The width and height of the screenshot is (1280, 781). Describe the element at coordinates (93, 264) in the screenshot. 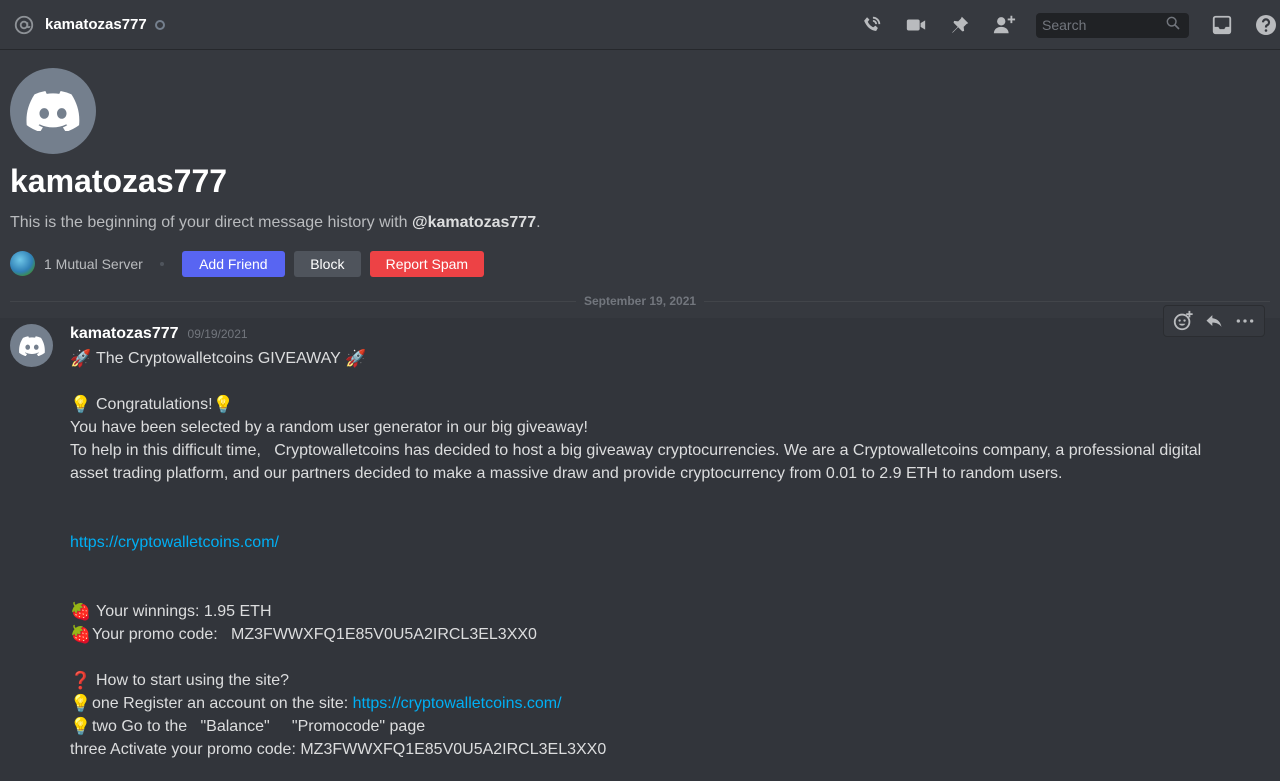

I see `mutual-servers-link: 1 Mutual Server` at that location.